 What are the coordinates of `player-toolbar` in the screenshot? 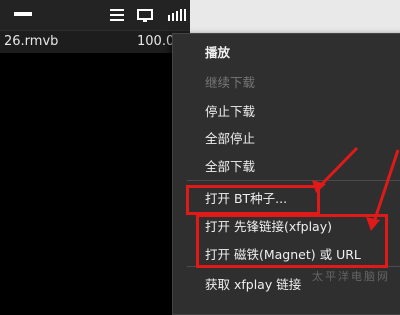 It's located at (95, 15).